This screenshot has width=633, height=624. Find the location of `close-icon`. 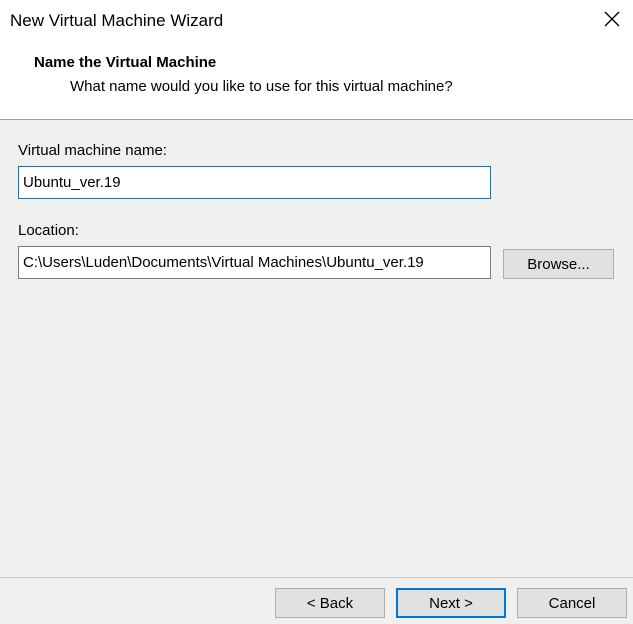

close-icon is located at coordinates (612, 19).